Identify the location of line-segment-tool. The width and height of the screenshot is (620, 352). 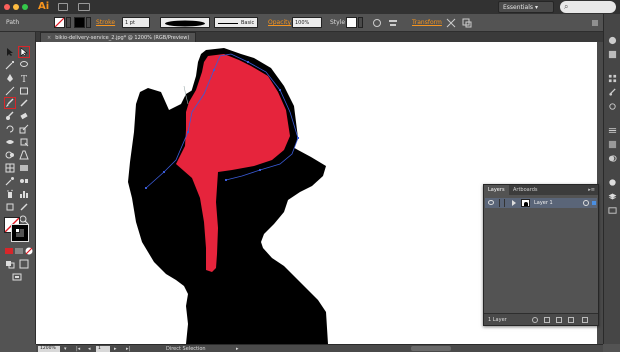
(10, 91).